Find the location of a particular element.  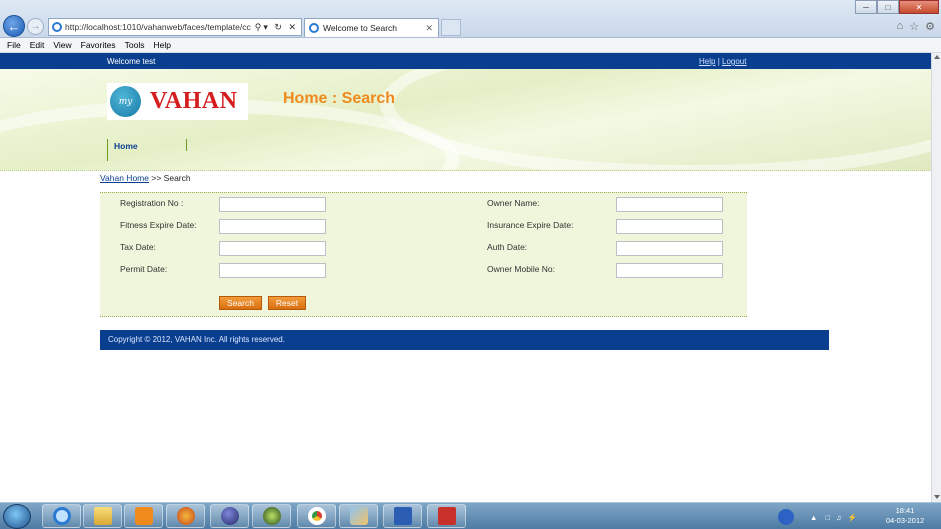

page-title: Home : Search is located at coordinates (339, 98).